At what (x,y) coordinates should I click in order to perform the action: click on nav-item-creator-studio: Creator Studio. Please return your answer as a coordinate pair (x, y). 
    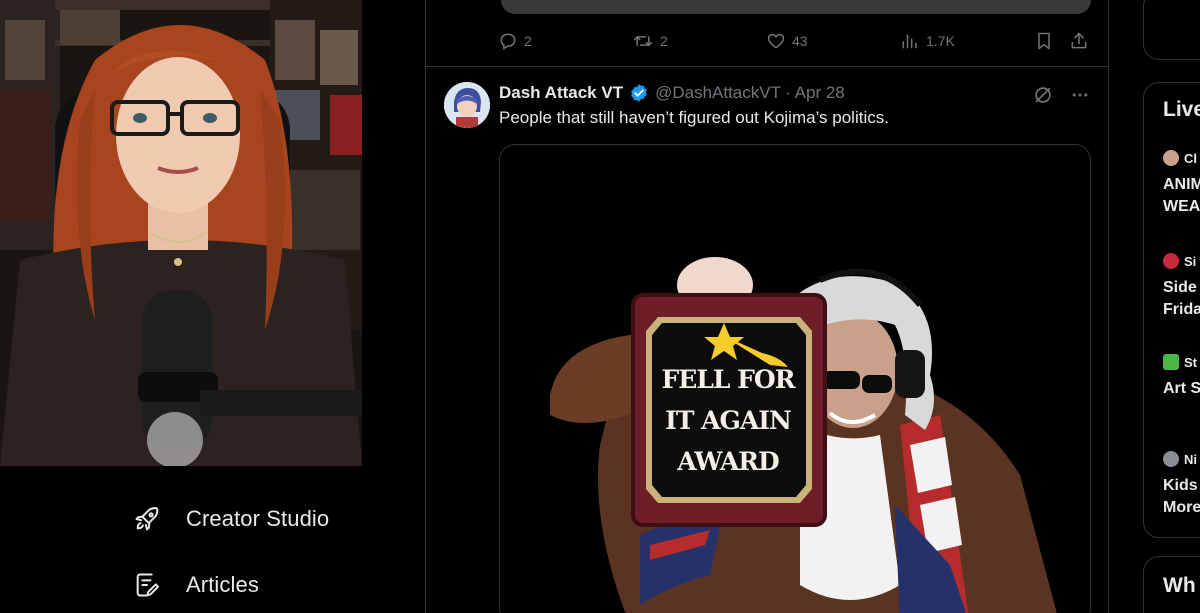
    Looking at the image, I should click on (230, 519).